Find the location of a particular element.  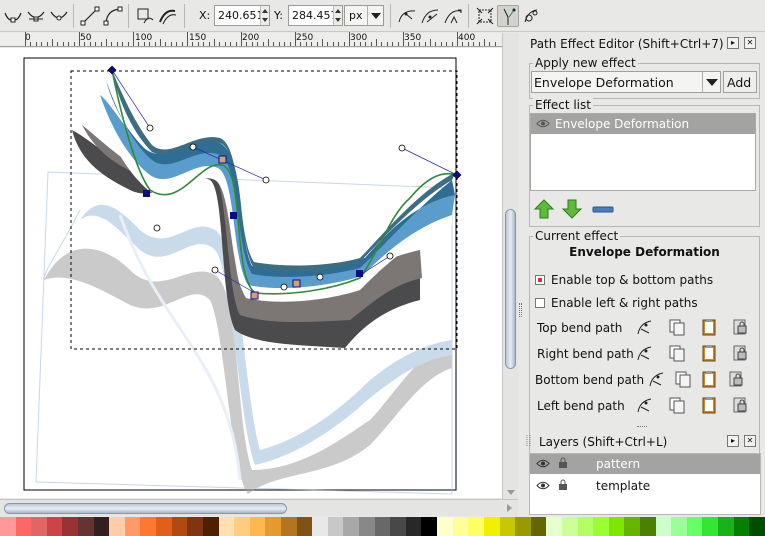

node-cusp-icon is located at coordinates (13, 16).